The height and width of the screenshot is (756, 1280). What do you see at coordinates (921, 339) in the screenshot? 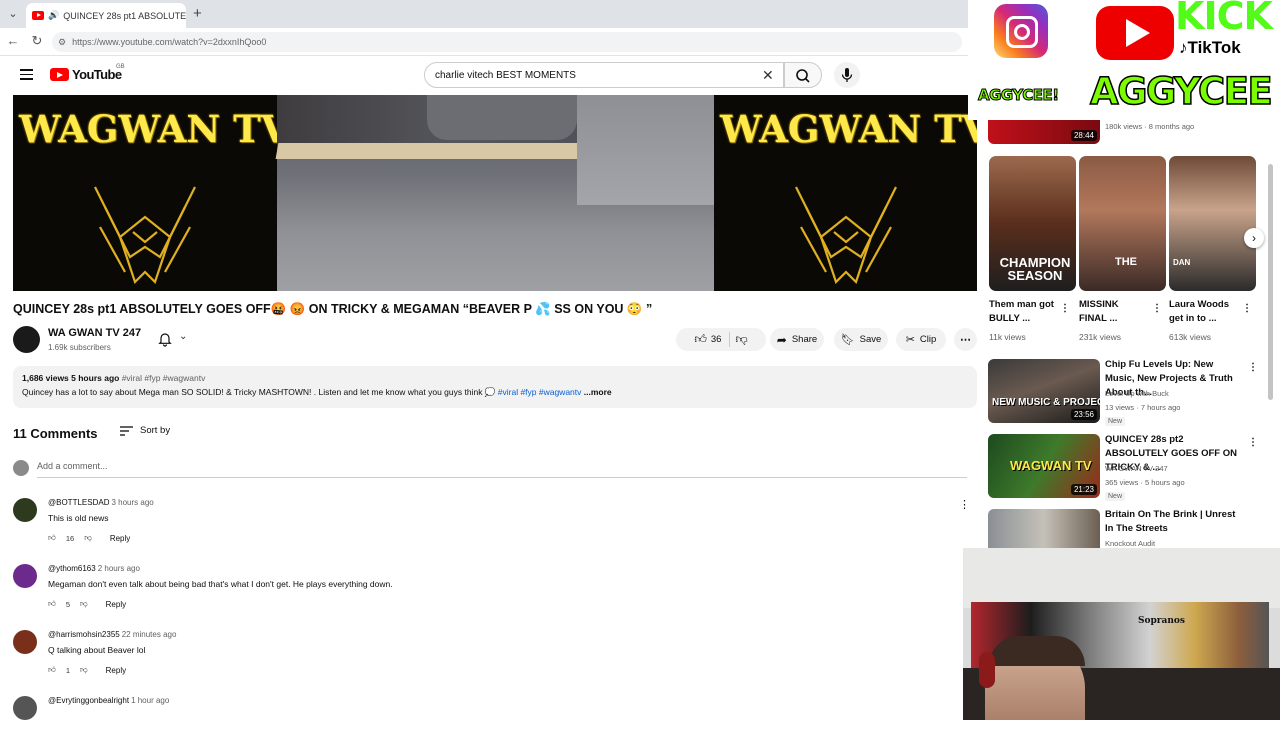
I see `clip-button: ✂ Clip` at bounding box center [921, 339].